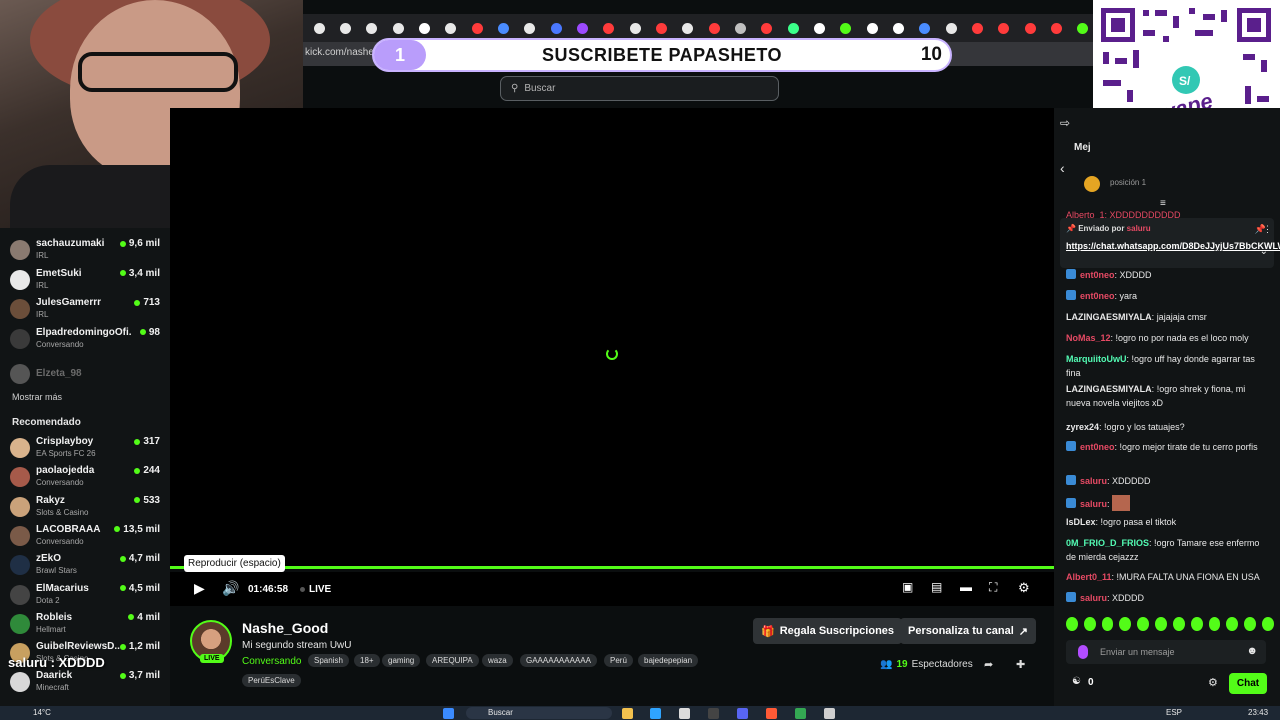 Image resolution: width=1280 pixels, height=720 pixels. What do you see at coordinates (1065, 123) in the screenshot?
I see `collapse-chat-icon: ⇨` at bounding box center [1065, 123].